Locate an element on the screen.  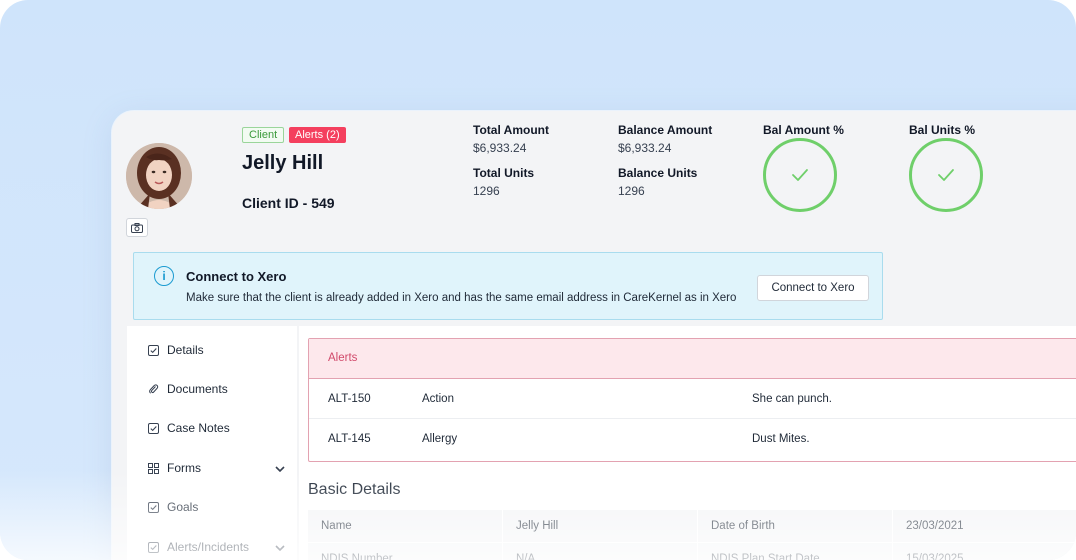
connect-to-xero-button: Connect to Xero is located at coordinates (813, 288).